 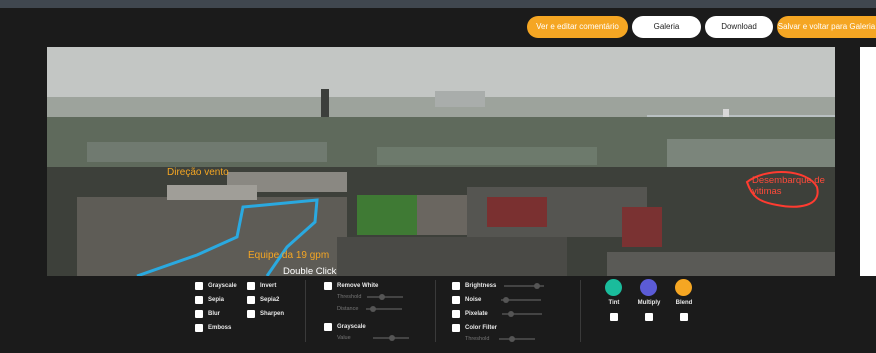 What do you see at coordinates (473, 300) in the screenshot?
I see `noise-label: Noise` at bounding box center [473, 300].